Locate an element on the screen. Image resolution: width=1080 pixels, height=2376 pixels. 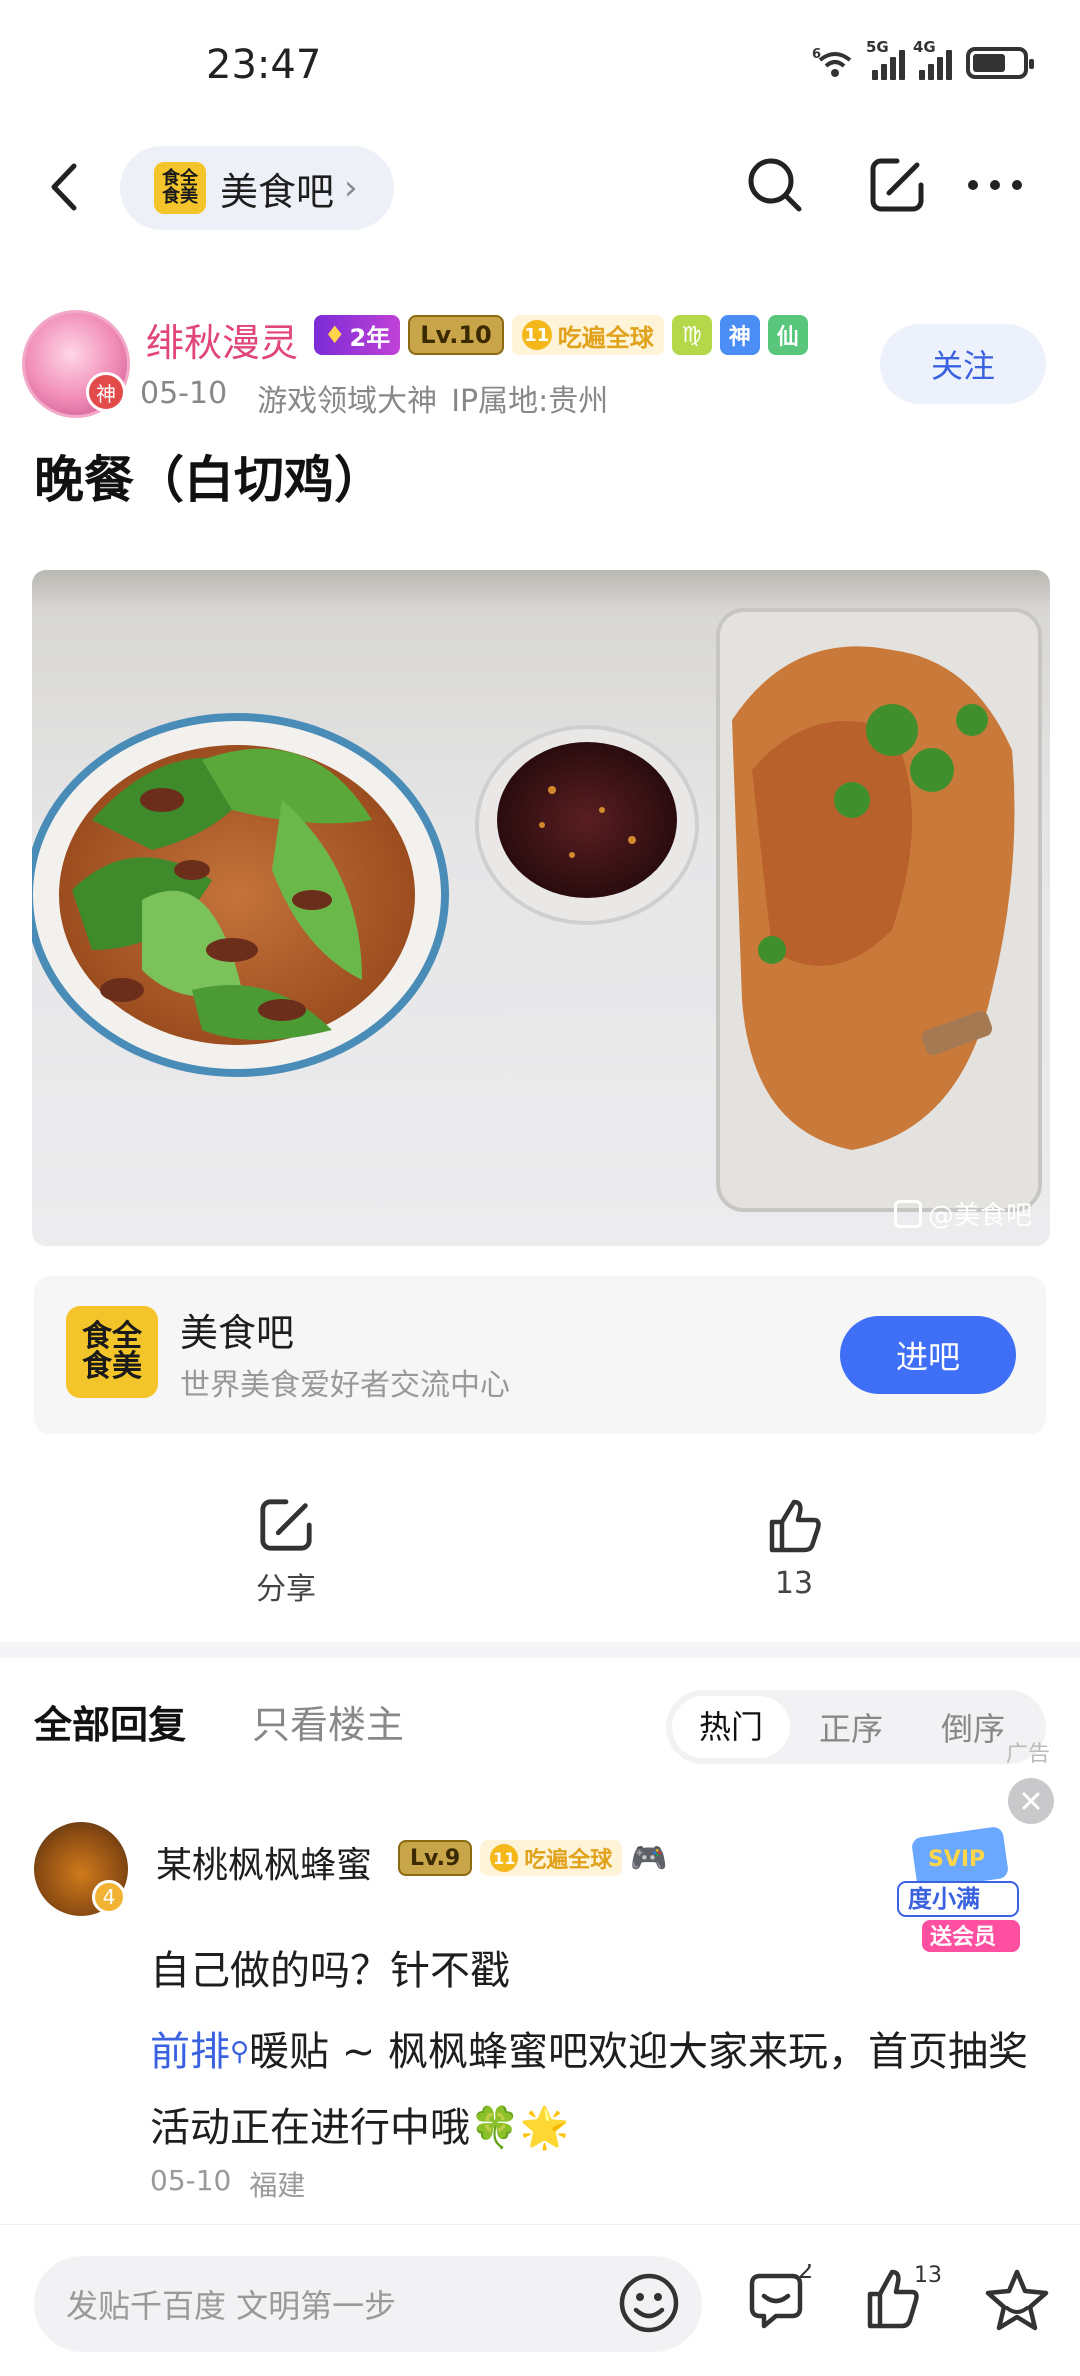
watermark-logo-icon is located at coordinates (907, 1213).